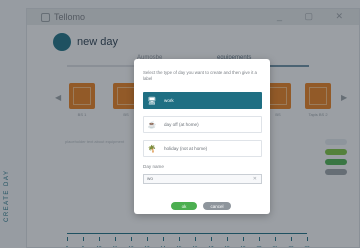 The height and width of the screenshot is (248, 360). What do you see at coordinates (202, 100) in the screenshot?
I see `option-work: 🖥 work` at bounding box center [202, 100].